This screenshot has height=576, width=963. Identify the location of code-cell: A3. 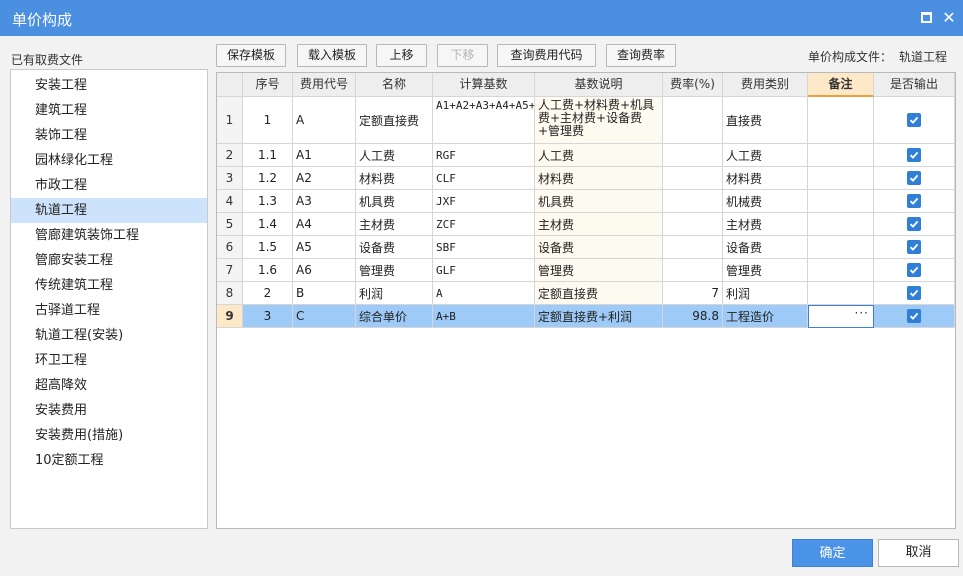
(324, 201).